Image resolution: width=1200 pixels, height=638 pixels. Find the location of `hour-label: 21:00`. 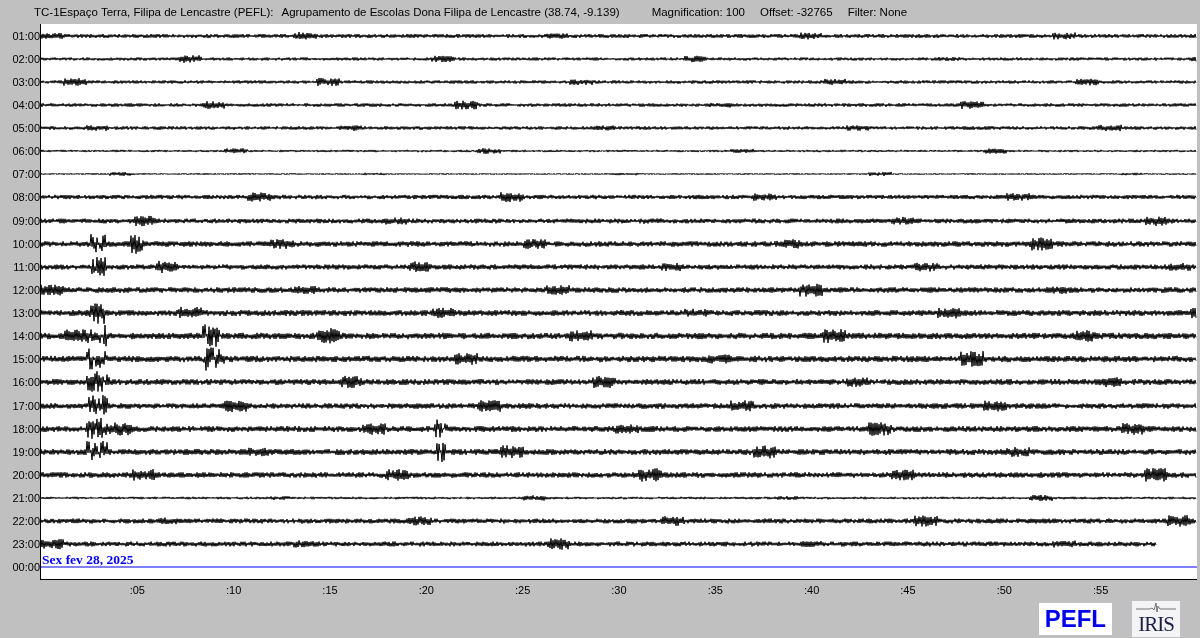

hour-label: 21:00 is located at coordinates (26, 499).